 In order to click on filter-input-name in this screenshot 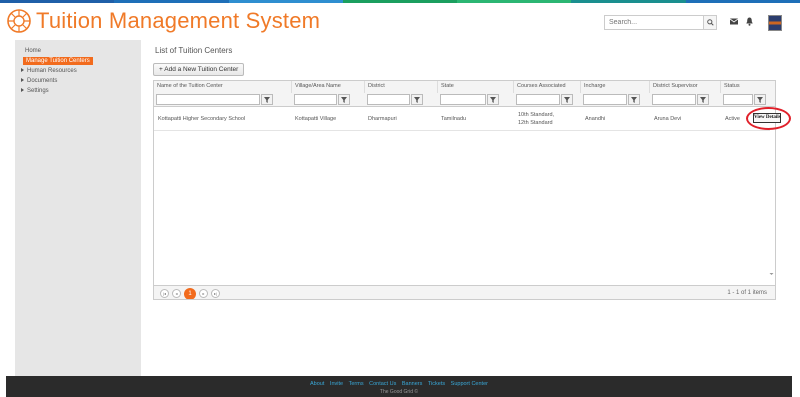, I will do `click(208, 99)`.